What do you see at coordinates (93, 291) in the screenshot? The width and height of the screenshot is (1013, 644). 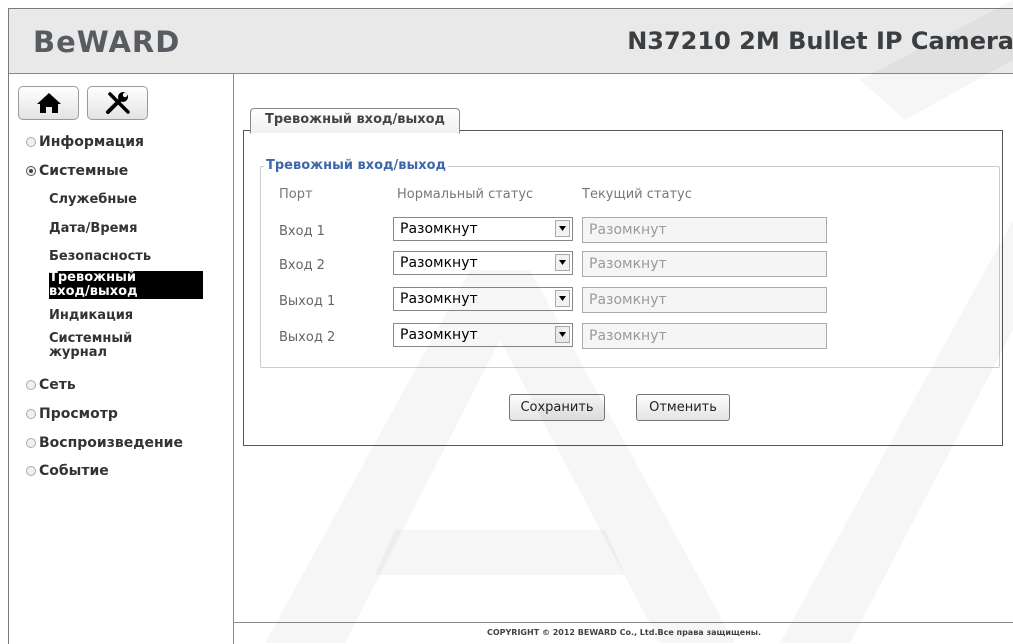 I see `sidebar-subitem-label-line2: вход/выход` at bounding box center [93, 291].